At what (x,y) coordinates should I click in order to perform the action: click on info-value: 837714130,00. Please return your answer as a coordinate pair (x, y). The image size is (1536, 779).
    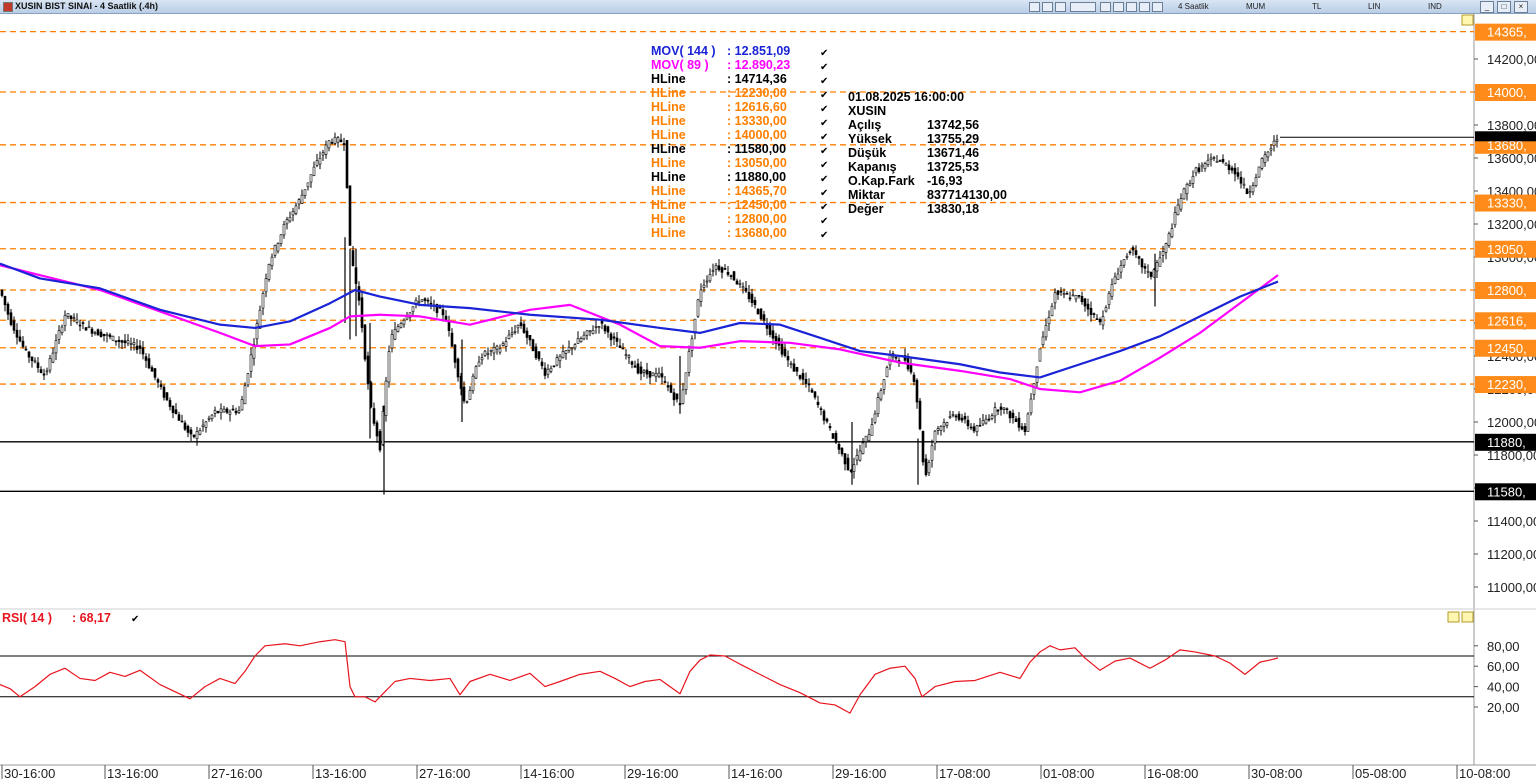
    Looking at the image, I should click on (967, 195).